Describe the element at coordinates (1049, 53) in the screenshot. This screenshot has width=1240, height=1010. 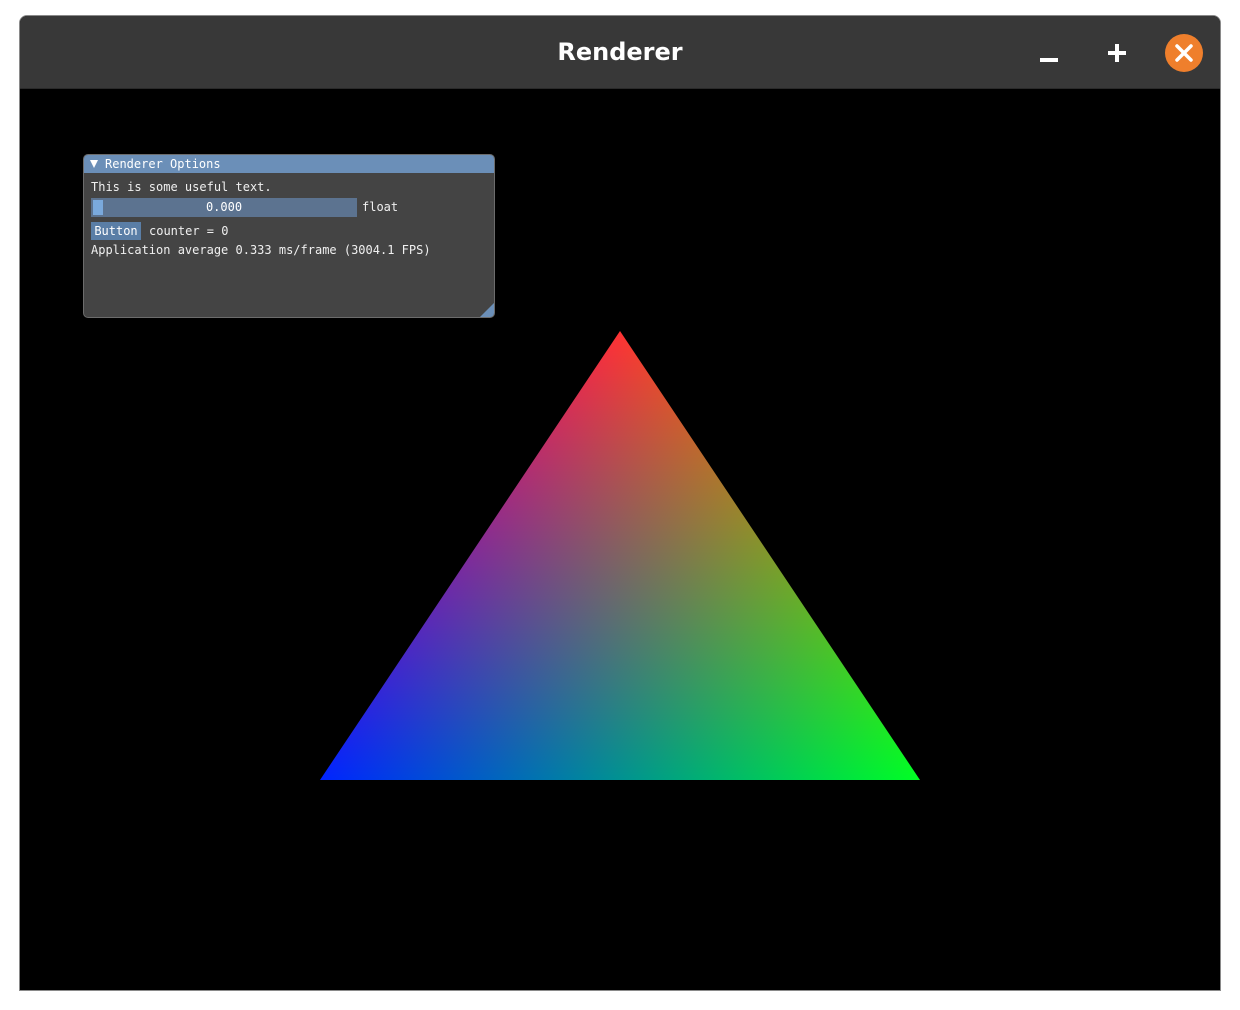
I see `minimize-button` at that location.